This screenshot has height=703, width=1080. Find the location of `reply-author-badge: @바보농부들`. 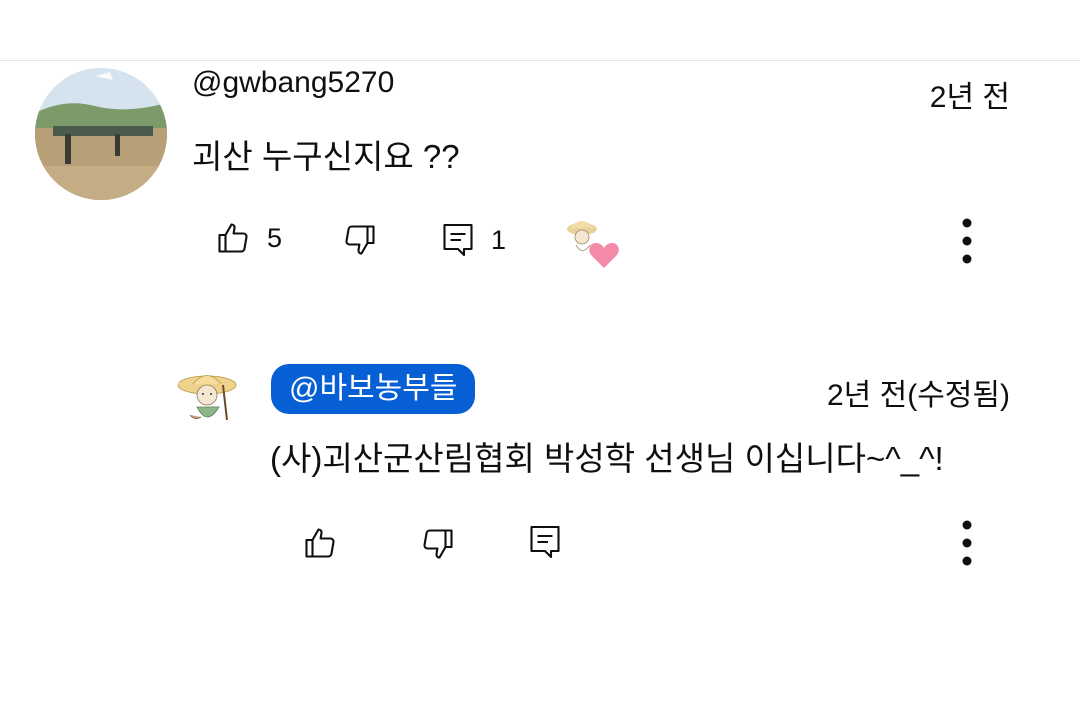

reply-author-badge: @바보농부들 is located at coordinates (373, 389).